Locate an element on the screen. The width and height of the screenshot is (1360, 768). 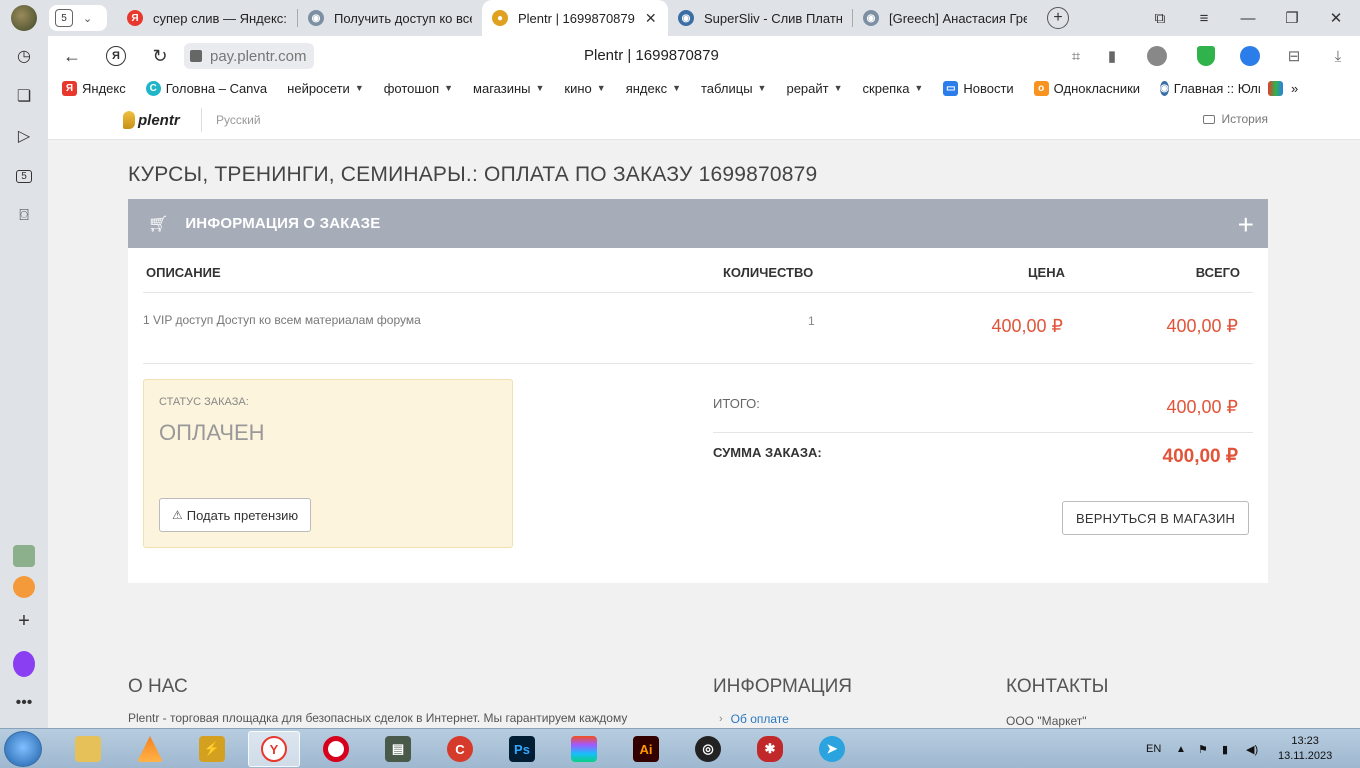
minimize-button: — is located at coordinates (1248, 18).